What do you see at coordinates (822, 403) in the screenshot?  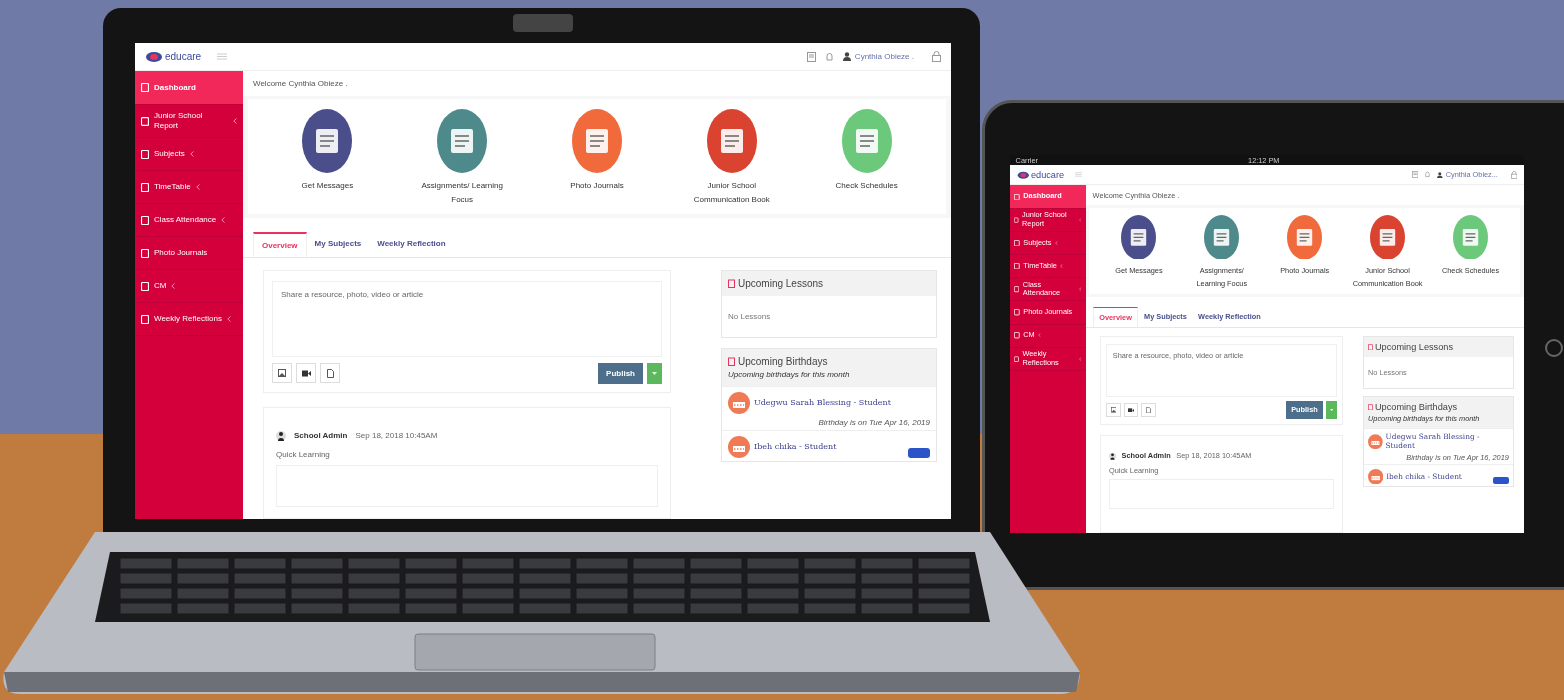 I see `birthday-name-link: Udegwu Sarah Blessing - Student` at bounding box center [822, 403].